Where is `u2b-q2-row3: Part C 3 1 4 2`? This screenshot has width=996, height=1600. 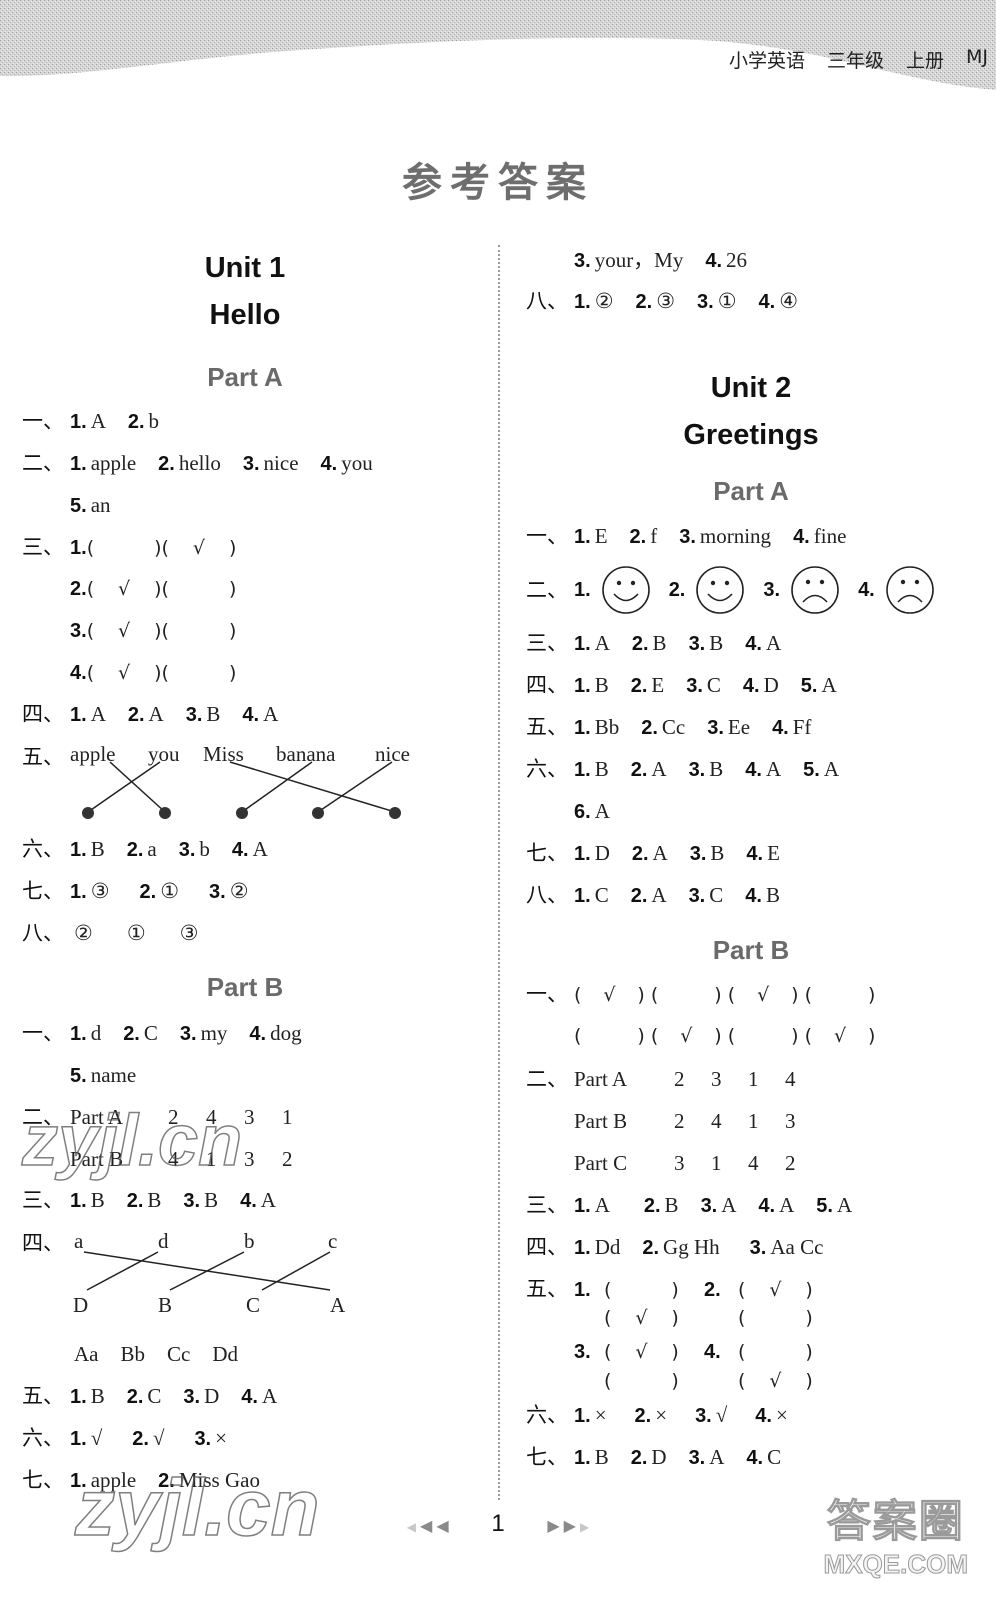
u2b-q2-row3: Part C 3 1 4 2 is located at coordinates (685, 1163).